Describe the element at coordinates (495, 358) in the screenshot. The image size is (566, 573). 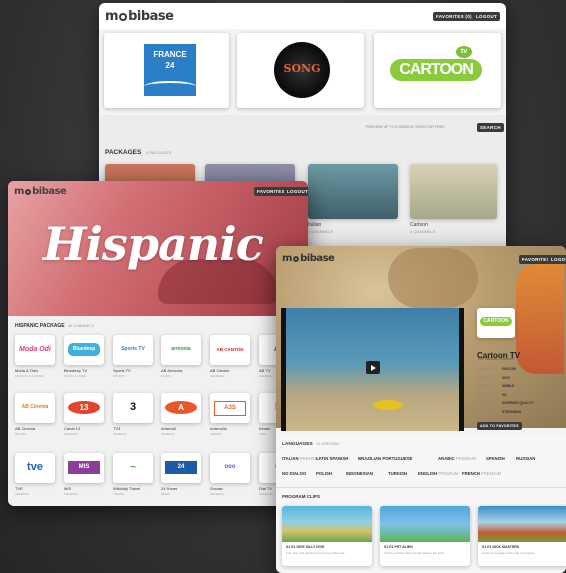
I see `channel-subtitle: The cartoon channel` at that location.